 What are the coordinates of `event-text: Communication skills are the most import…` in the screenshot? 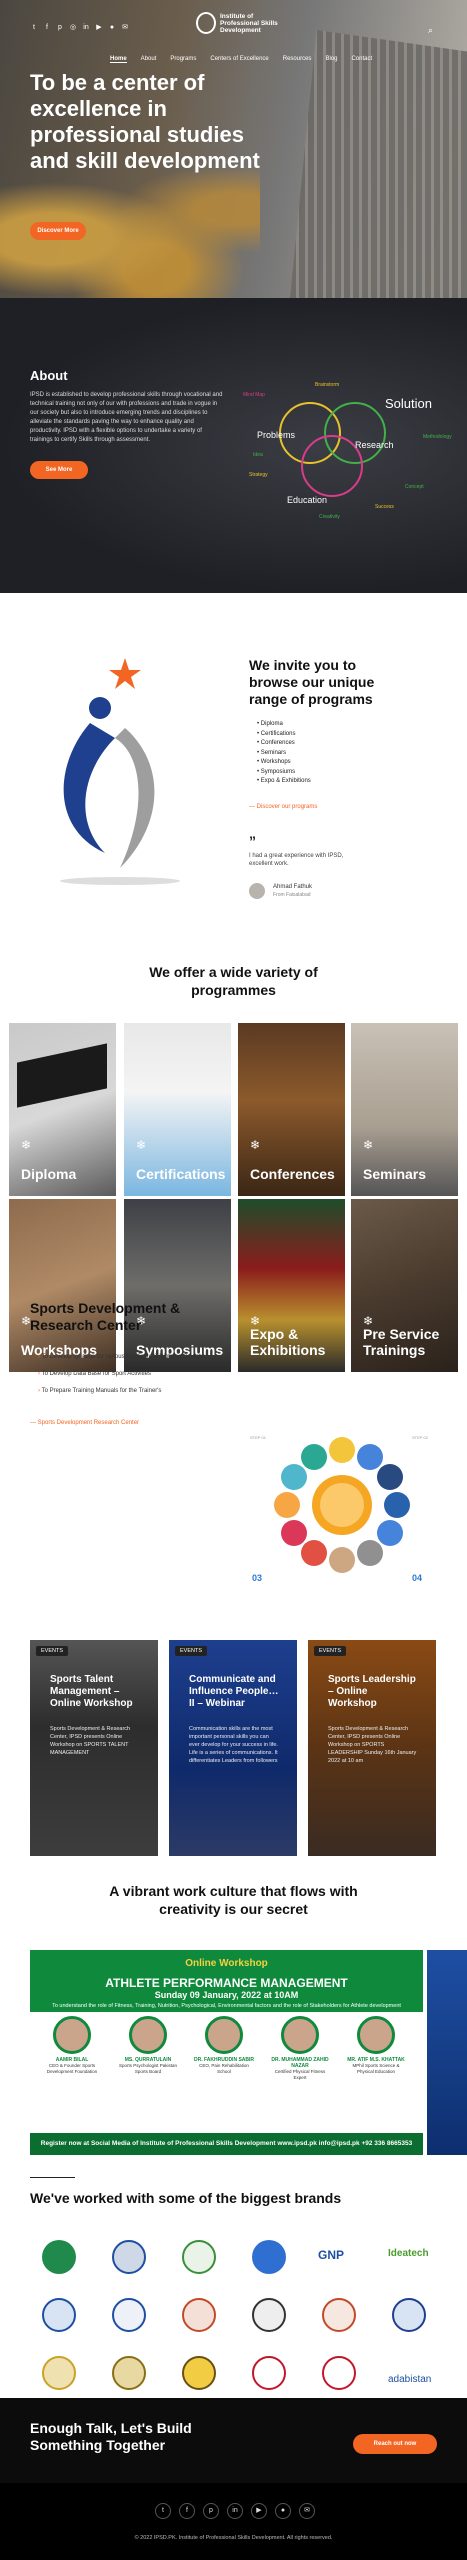 It's located at (233, 1745).